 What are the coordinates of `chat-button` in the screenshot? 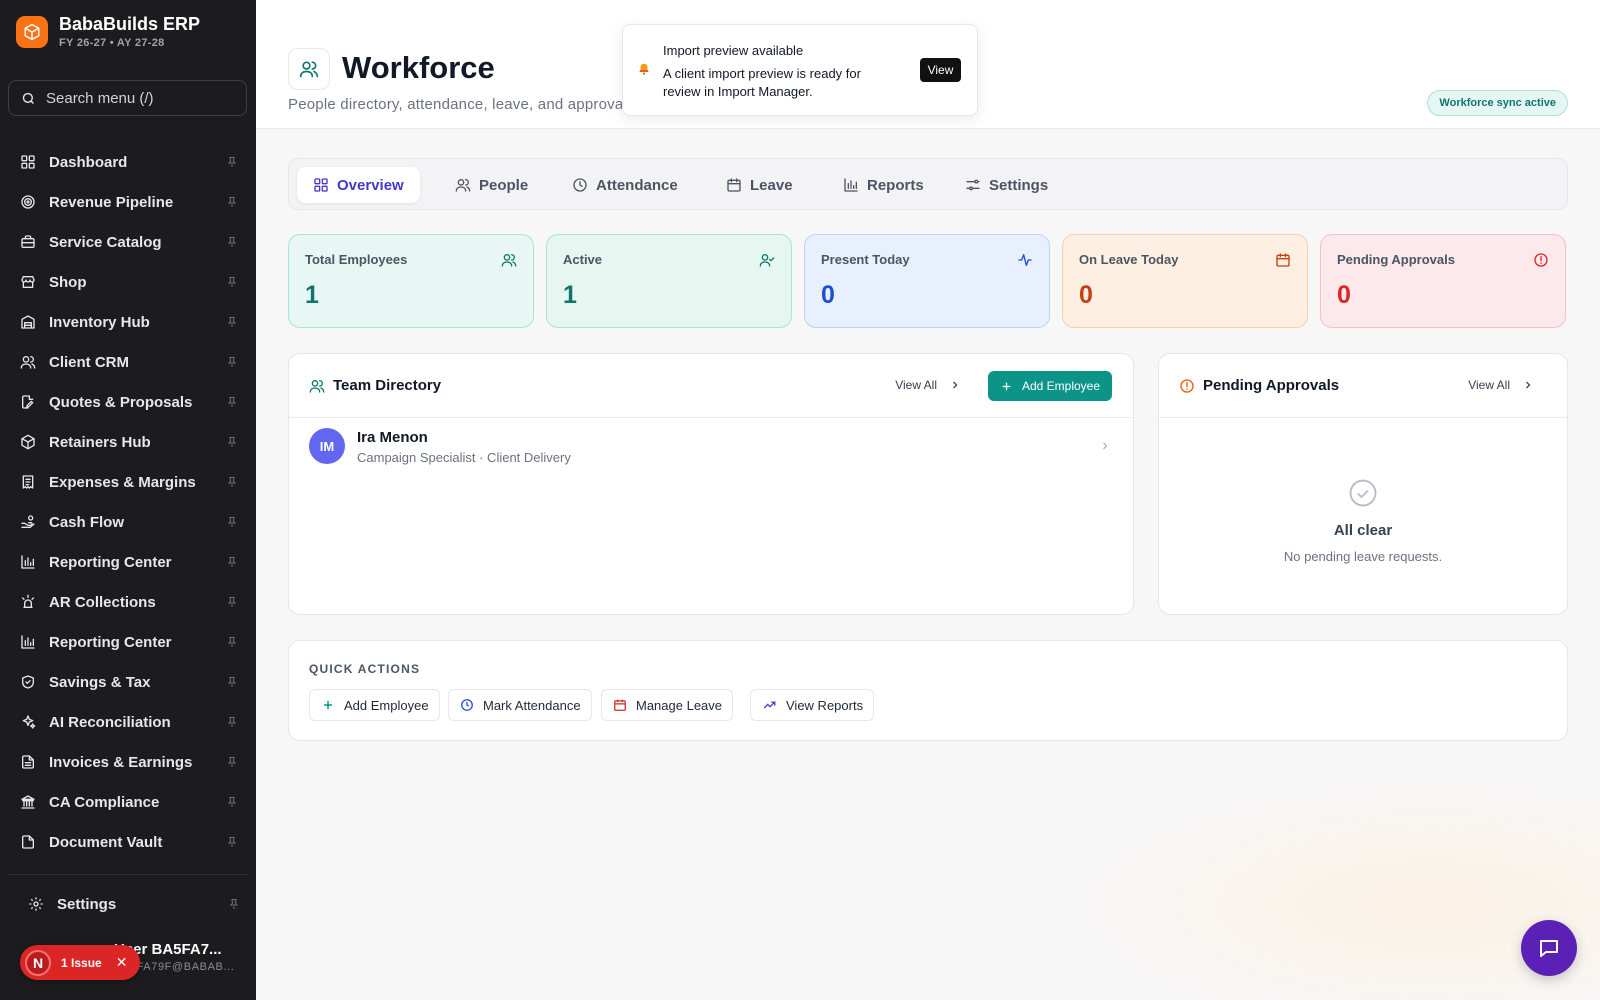 It's located at (1549, 948).